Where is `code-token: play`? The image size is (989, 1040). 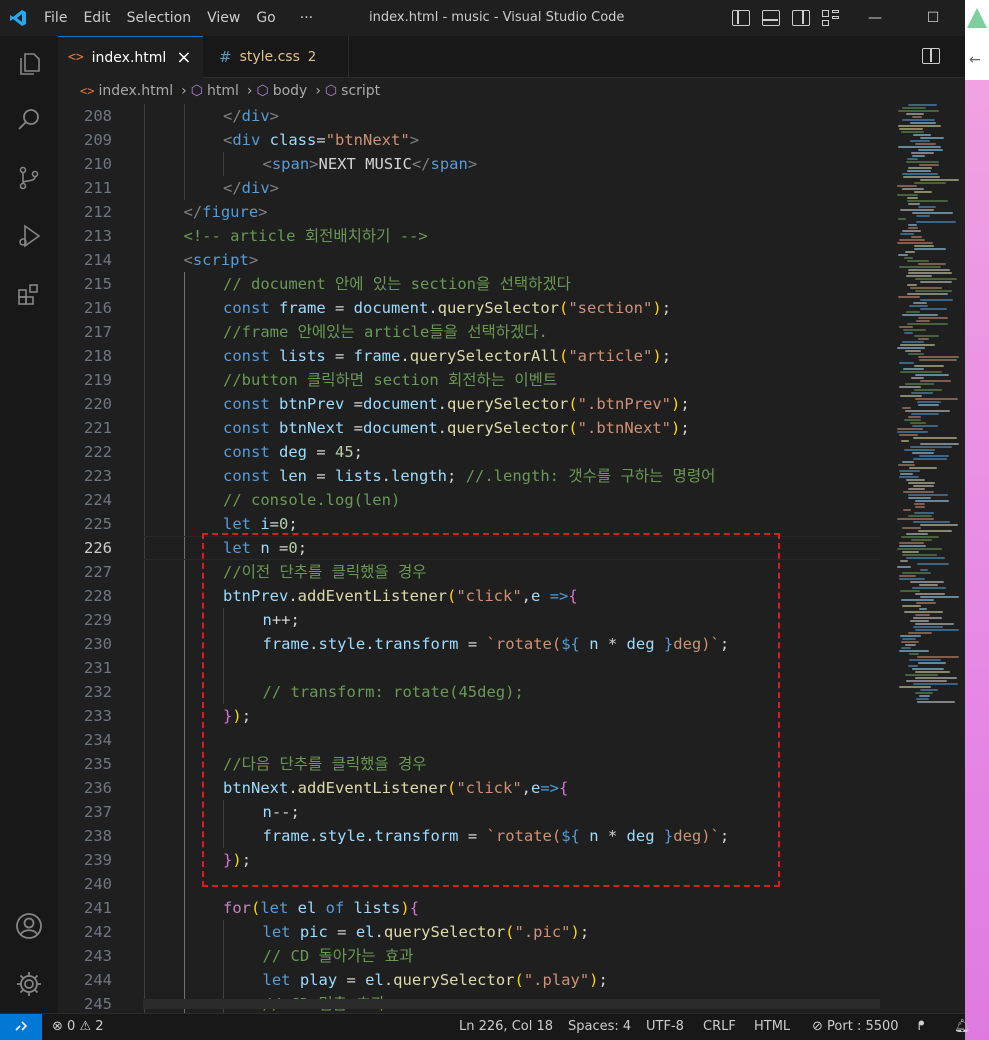 code-token: play is located at coordinates (318, 980).